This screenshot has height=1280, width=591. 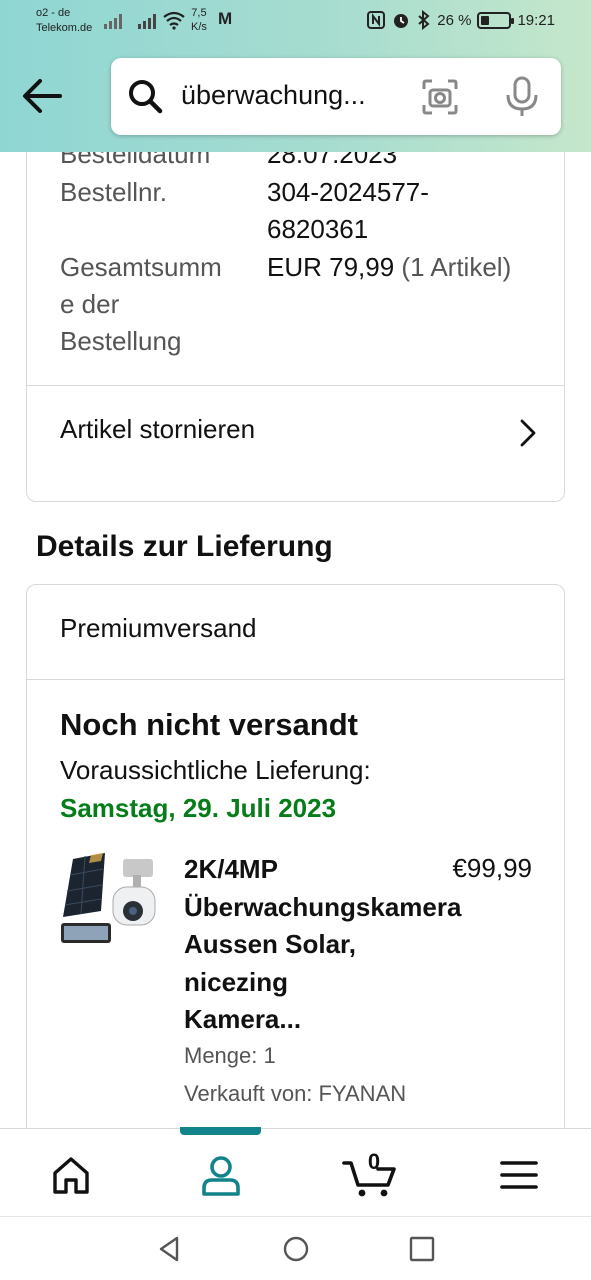 What do you see at coordinates (110, 901) in the screenshot?
I see `product-image` at bounding box center [110, 901].